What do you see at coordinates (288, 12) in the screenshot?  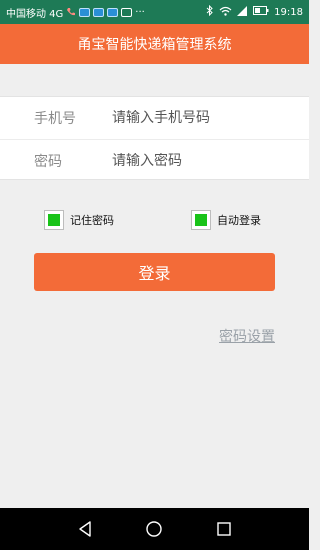 I see `clock-text: 19:18` at bounding box center [288, 12].